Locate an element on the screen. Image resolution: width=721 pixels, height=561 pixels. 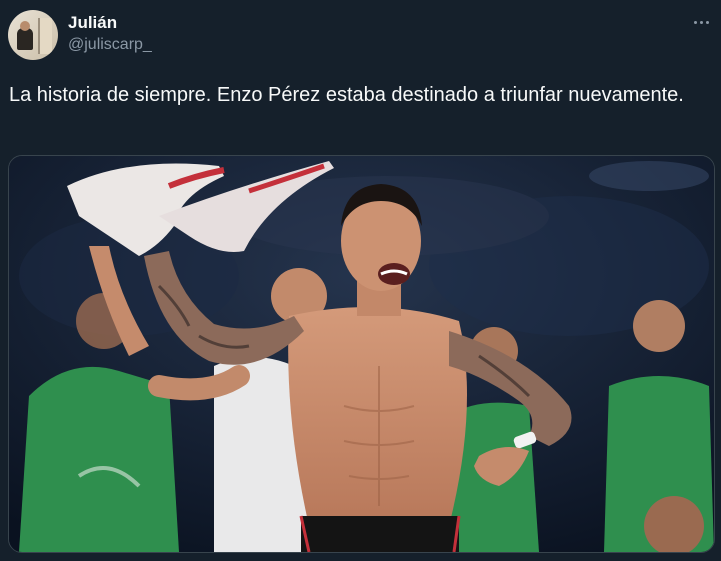
more-options-icon is located at coordinates (701, 22).